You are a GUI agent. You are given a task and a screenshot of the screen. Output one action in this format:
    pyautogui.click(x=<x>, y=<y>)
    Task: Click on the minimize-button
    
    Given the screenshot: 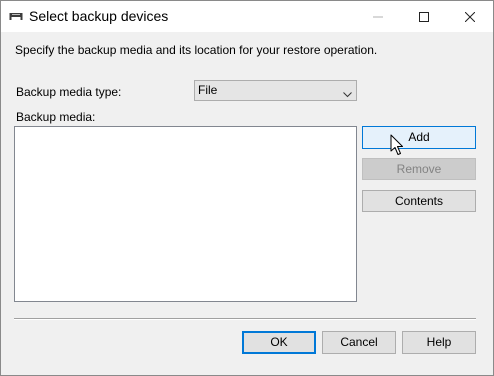 What is the action you would take?
    pyautogui.click(x=378, y=16)
    